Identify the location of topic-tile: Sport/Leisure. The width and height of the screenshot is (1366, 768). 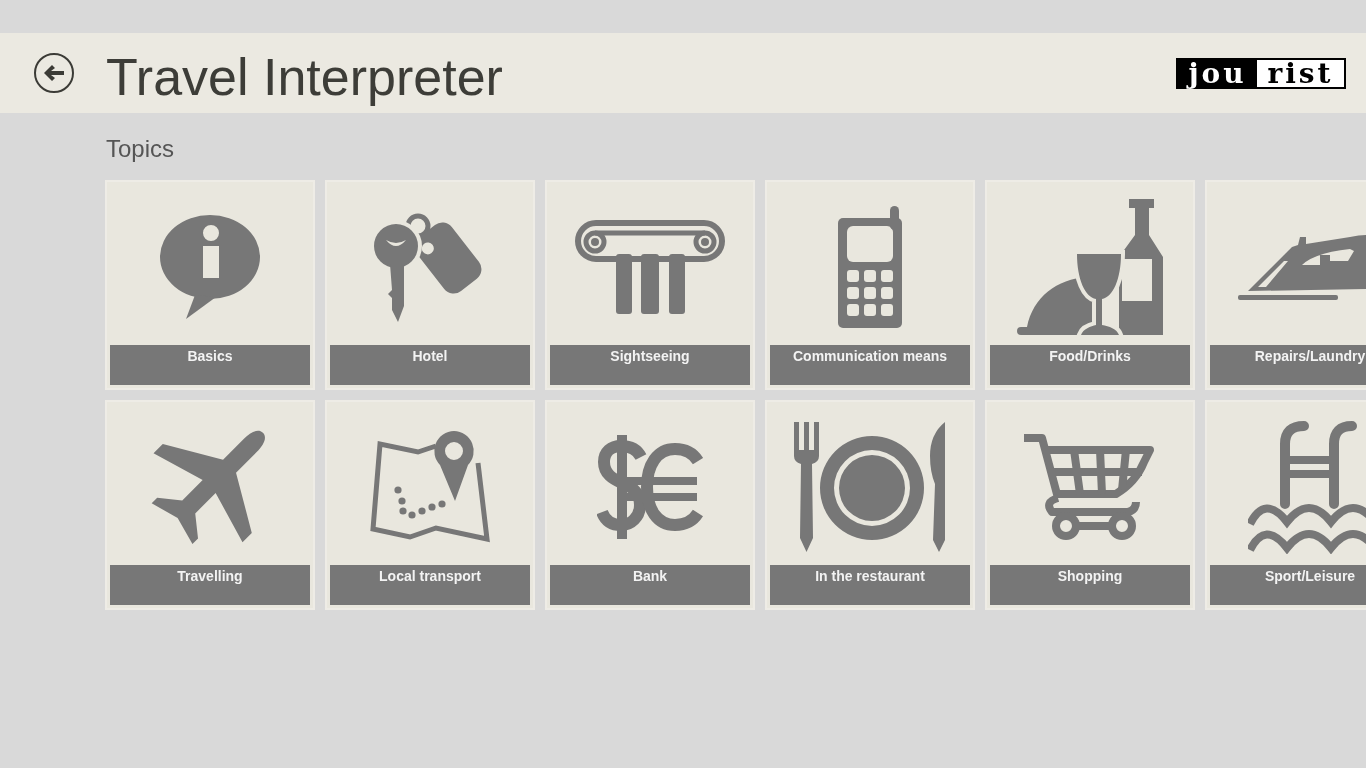
(1285, 505).